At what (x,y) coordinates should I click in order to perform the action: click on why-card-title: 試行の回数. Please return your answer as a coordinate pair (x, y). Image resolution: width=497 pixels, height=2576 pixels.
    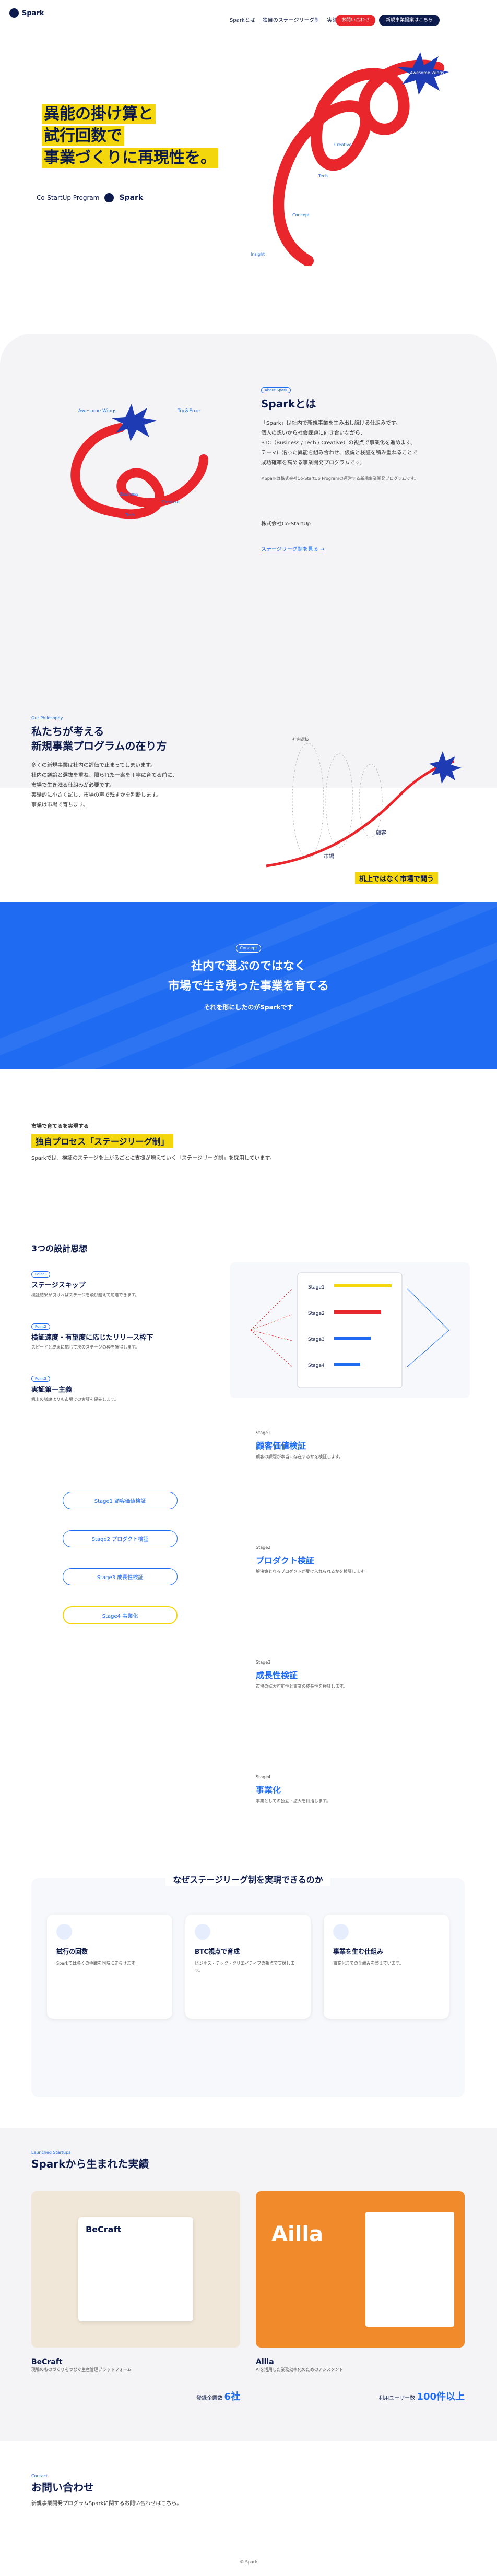
    Looking at the image, I should click on (72, 1951).